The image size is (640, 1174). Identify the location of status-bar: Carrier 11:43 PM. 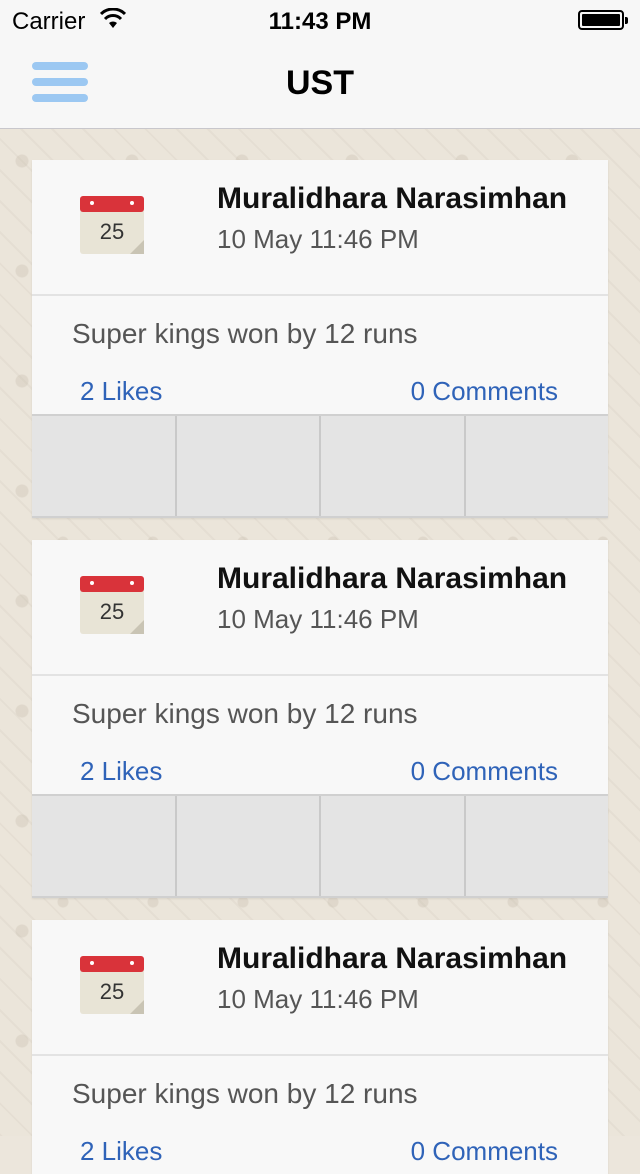
(320, 20).